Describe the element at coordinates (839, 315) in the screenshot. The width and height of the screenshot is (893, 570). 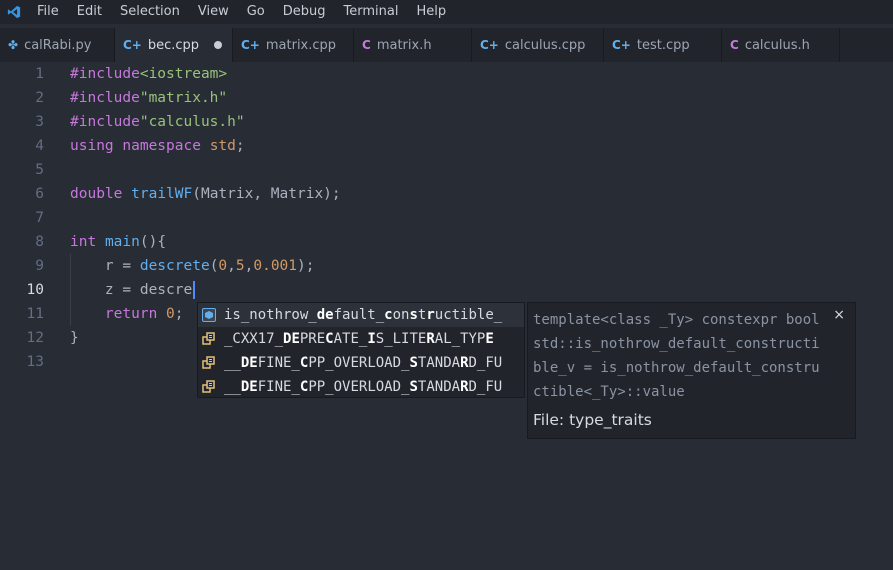
I see `close-icon: ×` at that location.